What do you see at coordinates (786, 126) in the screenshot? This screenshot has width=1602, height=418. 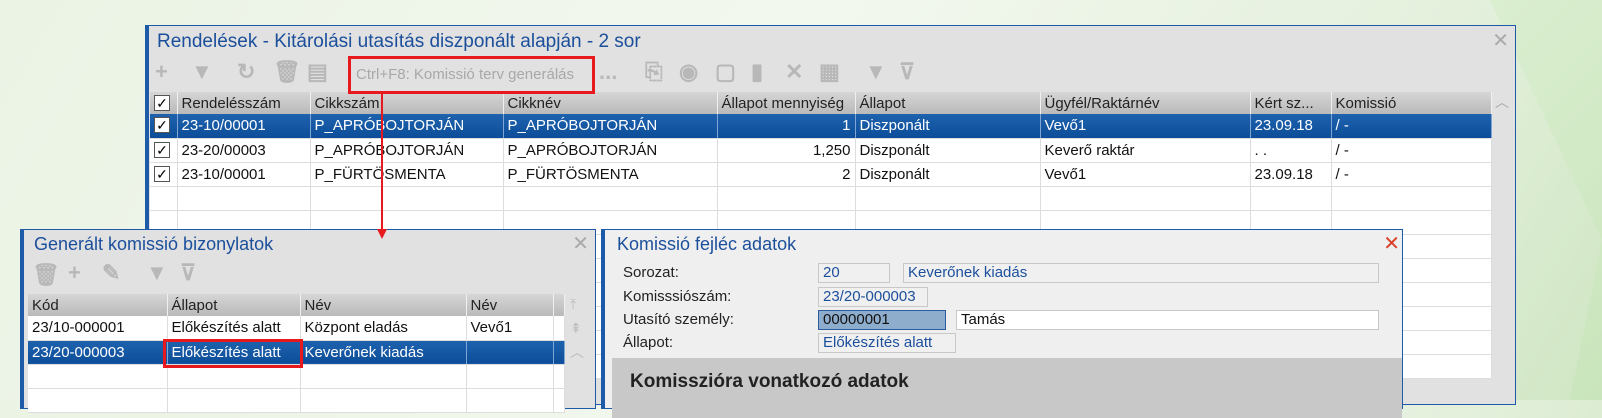 I see `cell: 1` at bounding box center [786, 126].